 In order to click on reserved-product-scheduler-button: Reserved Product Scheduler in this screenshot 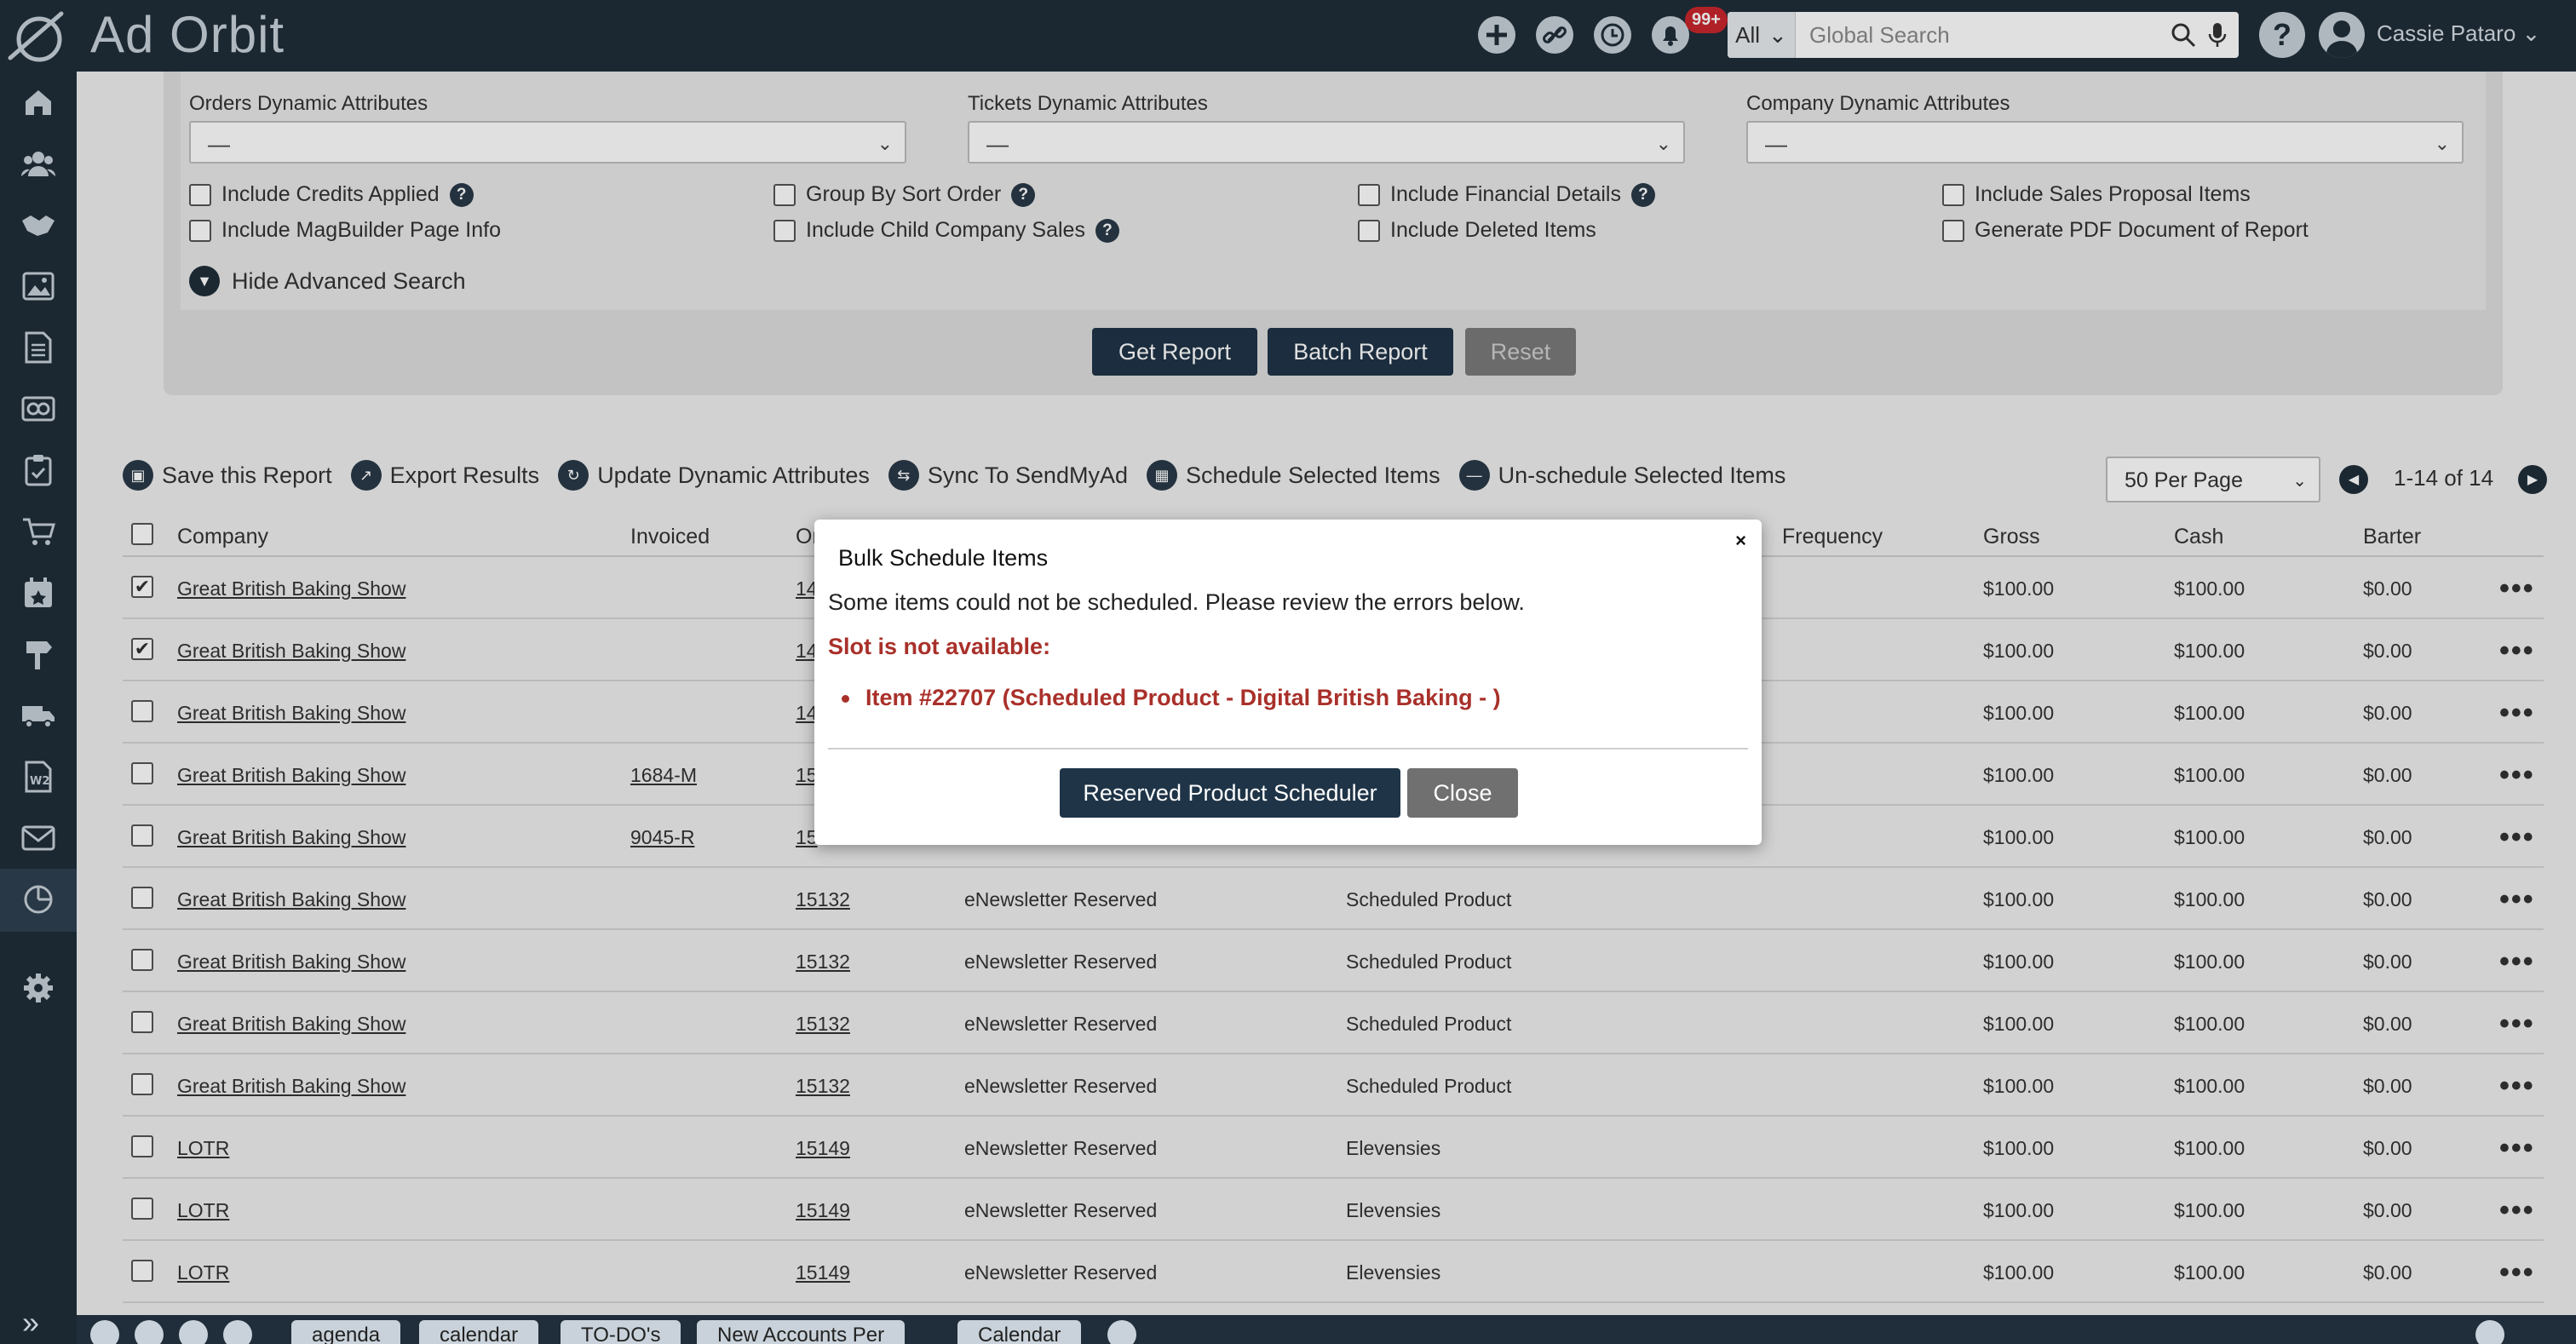, I will do `click(1230, 793)`.